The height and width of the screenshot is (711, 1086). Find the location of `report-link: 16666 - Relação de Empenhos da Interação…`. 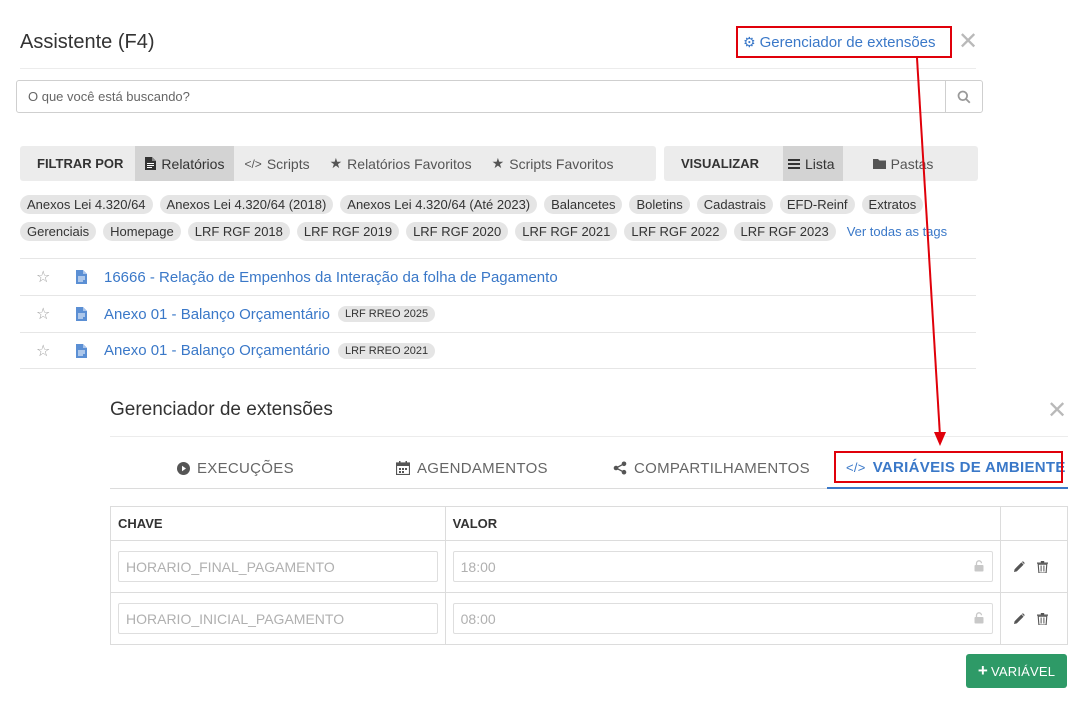

report-link: 16666 - Relação de Empenhos da Interação… is located at coordinates (331, 277).